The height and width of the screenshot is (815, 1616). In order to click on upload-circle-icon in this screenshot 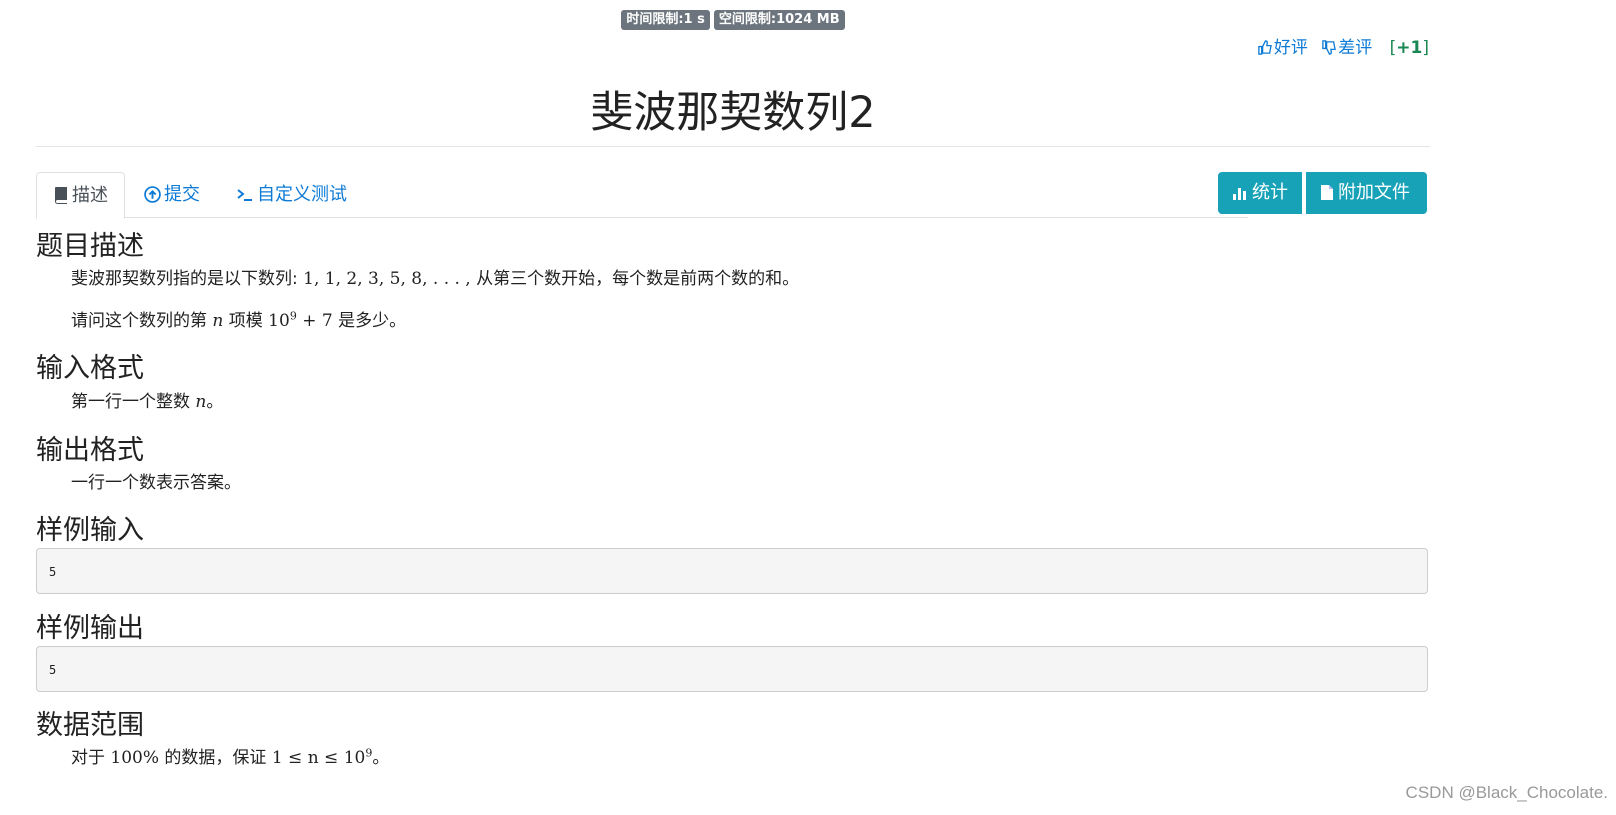, I will do `click(152, 194)`.